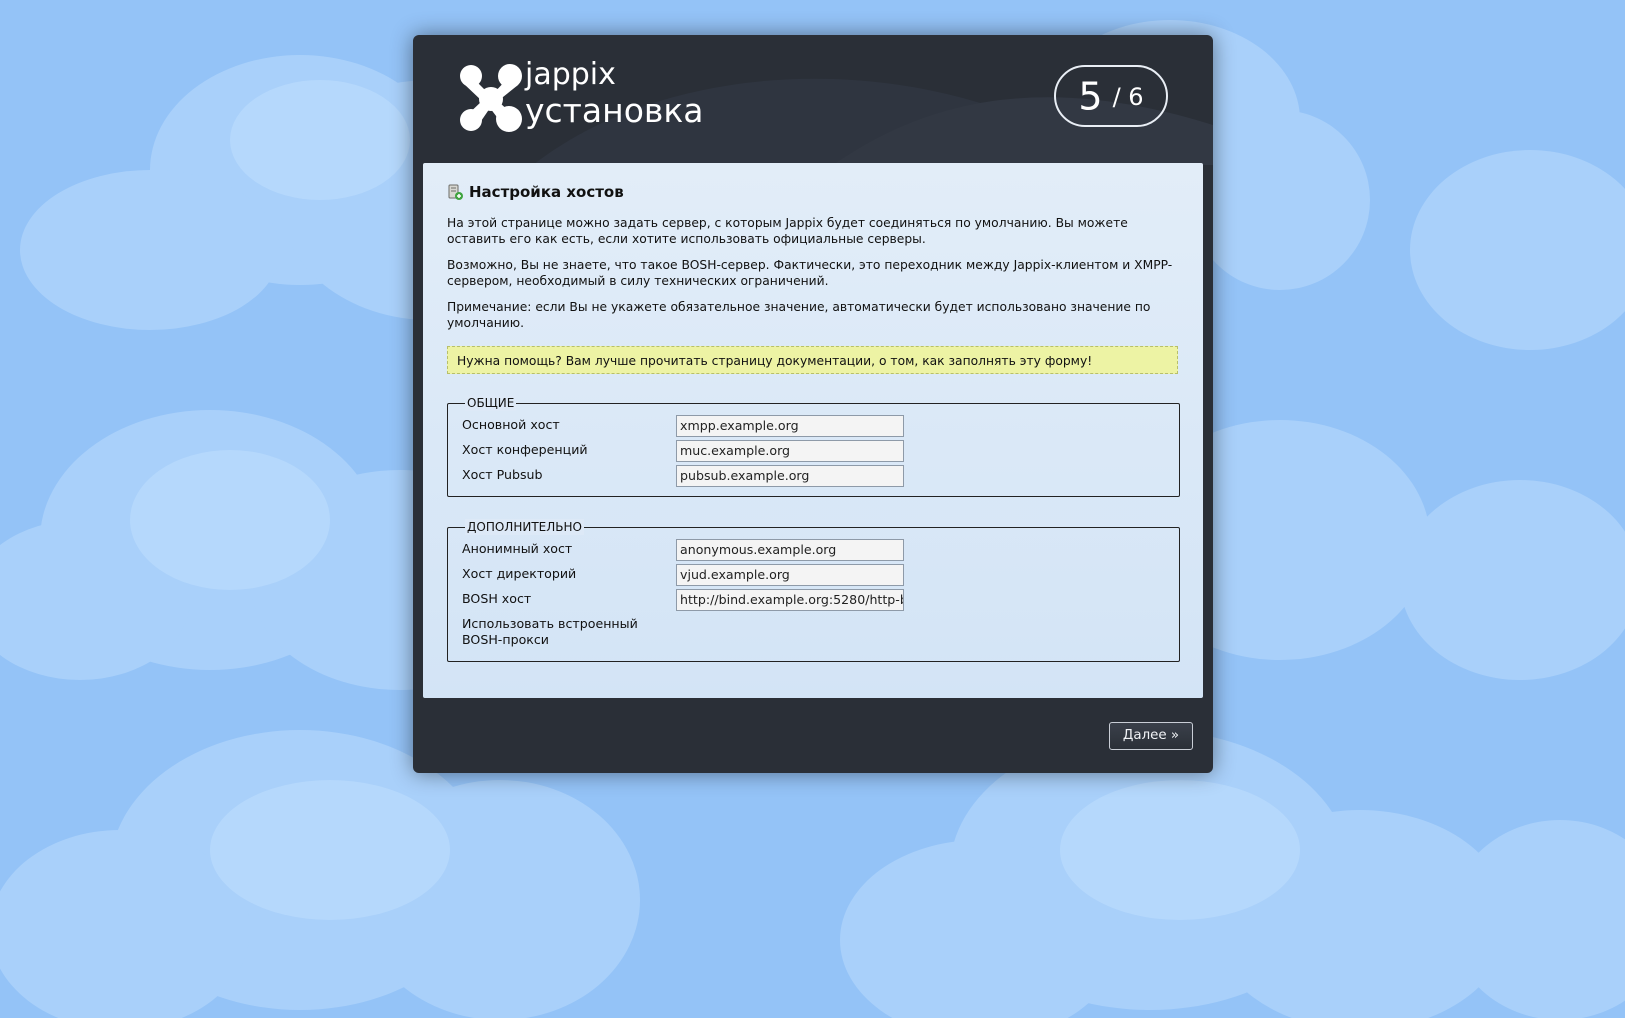 This screenshot has height=1018, width=1625. What do you see at coordinates (1090, 96) in the screenshot?
I see `step-current: 5` at bounding box center [1090, 96].